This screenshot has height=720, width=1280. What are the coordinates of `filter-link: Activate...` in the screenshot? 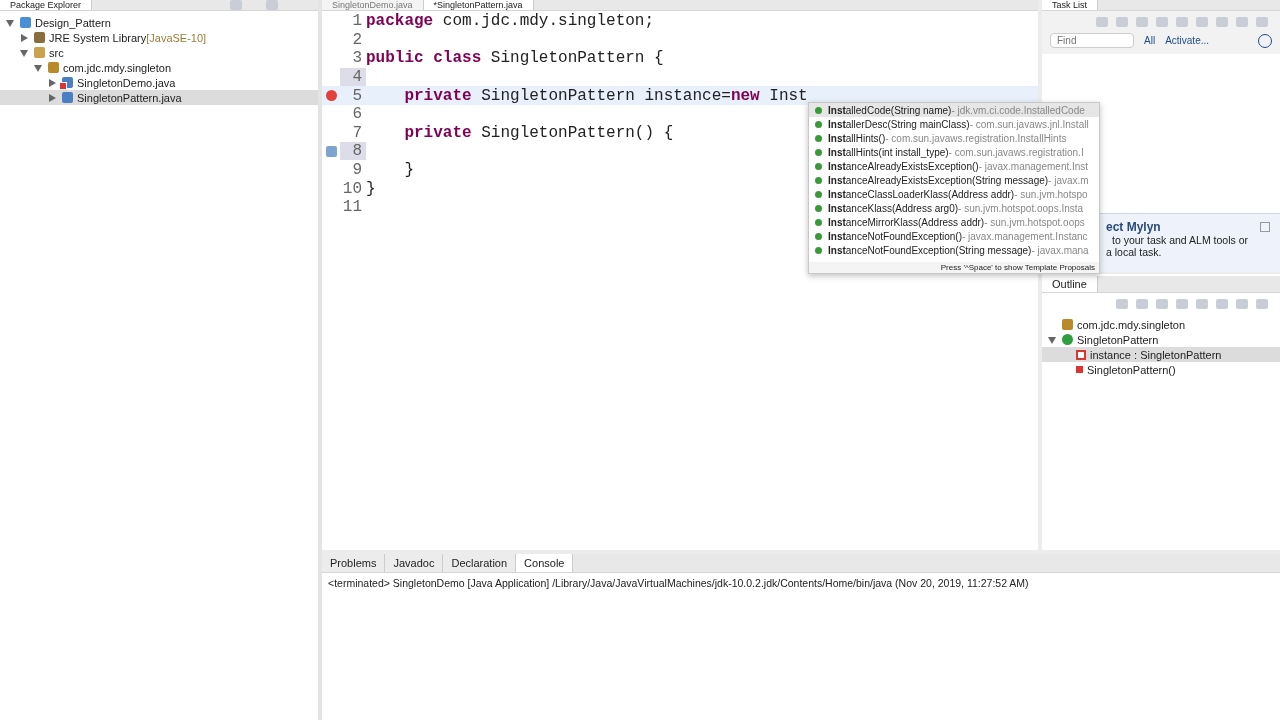 It's located at (1187, 40).